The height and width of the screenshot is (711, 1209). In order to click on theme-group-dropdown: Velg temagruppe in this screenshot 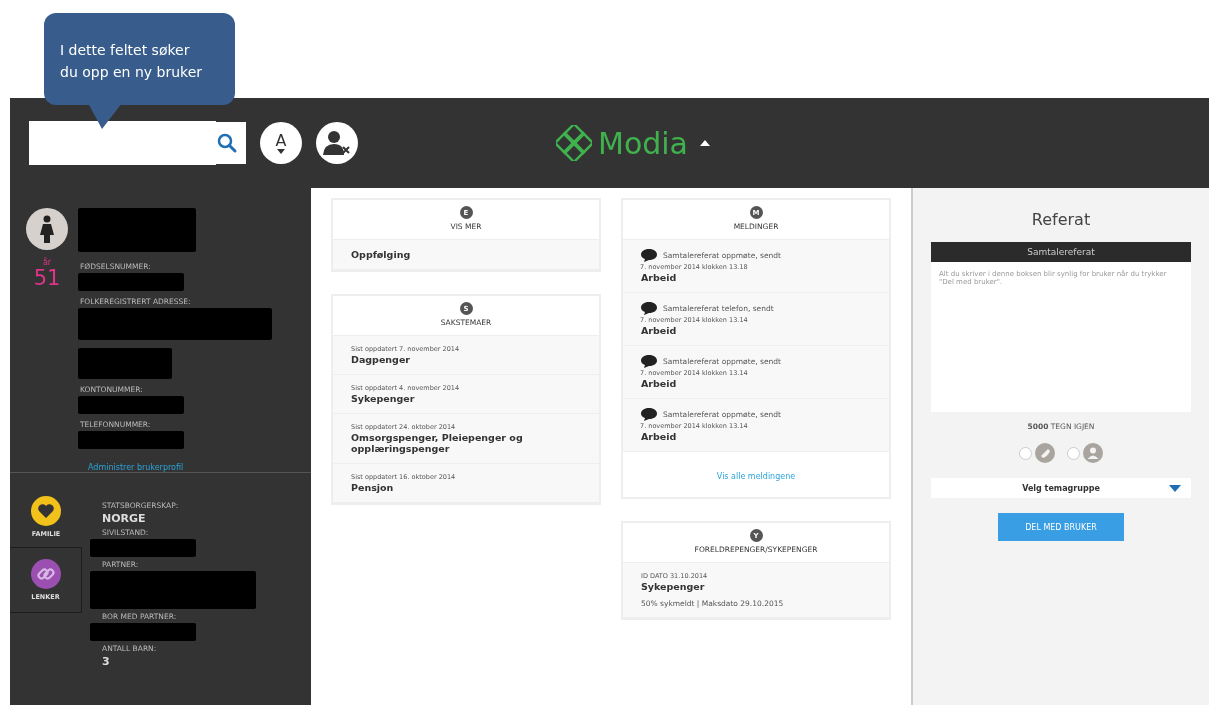, I will do `click(1061, 488)`.